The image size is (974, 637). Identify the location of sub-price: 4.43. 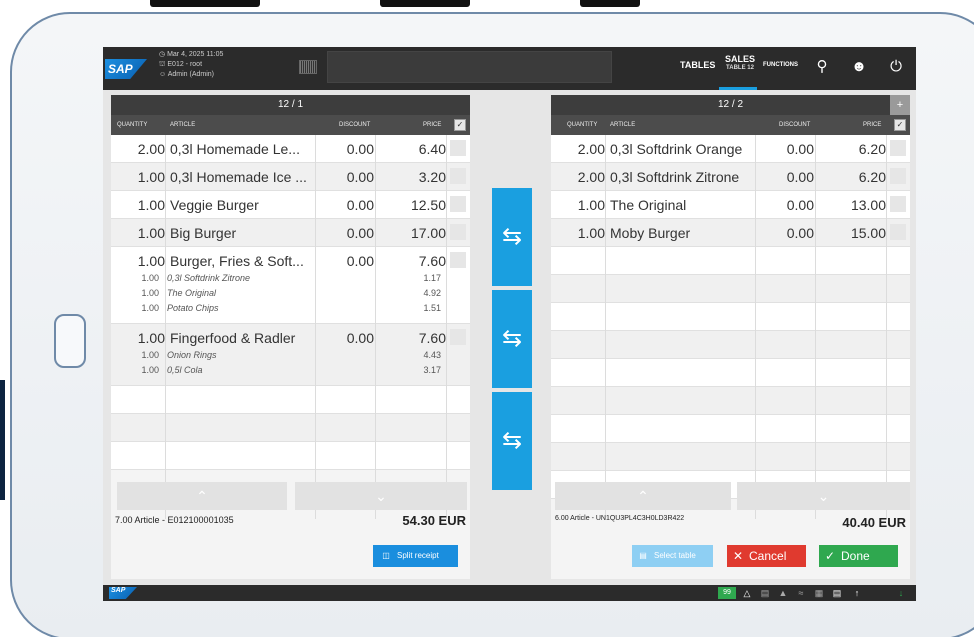
(432, 355).